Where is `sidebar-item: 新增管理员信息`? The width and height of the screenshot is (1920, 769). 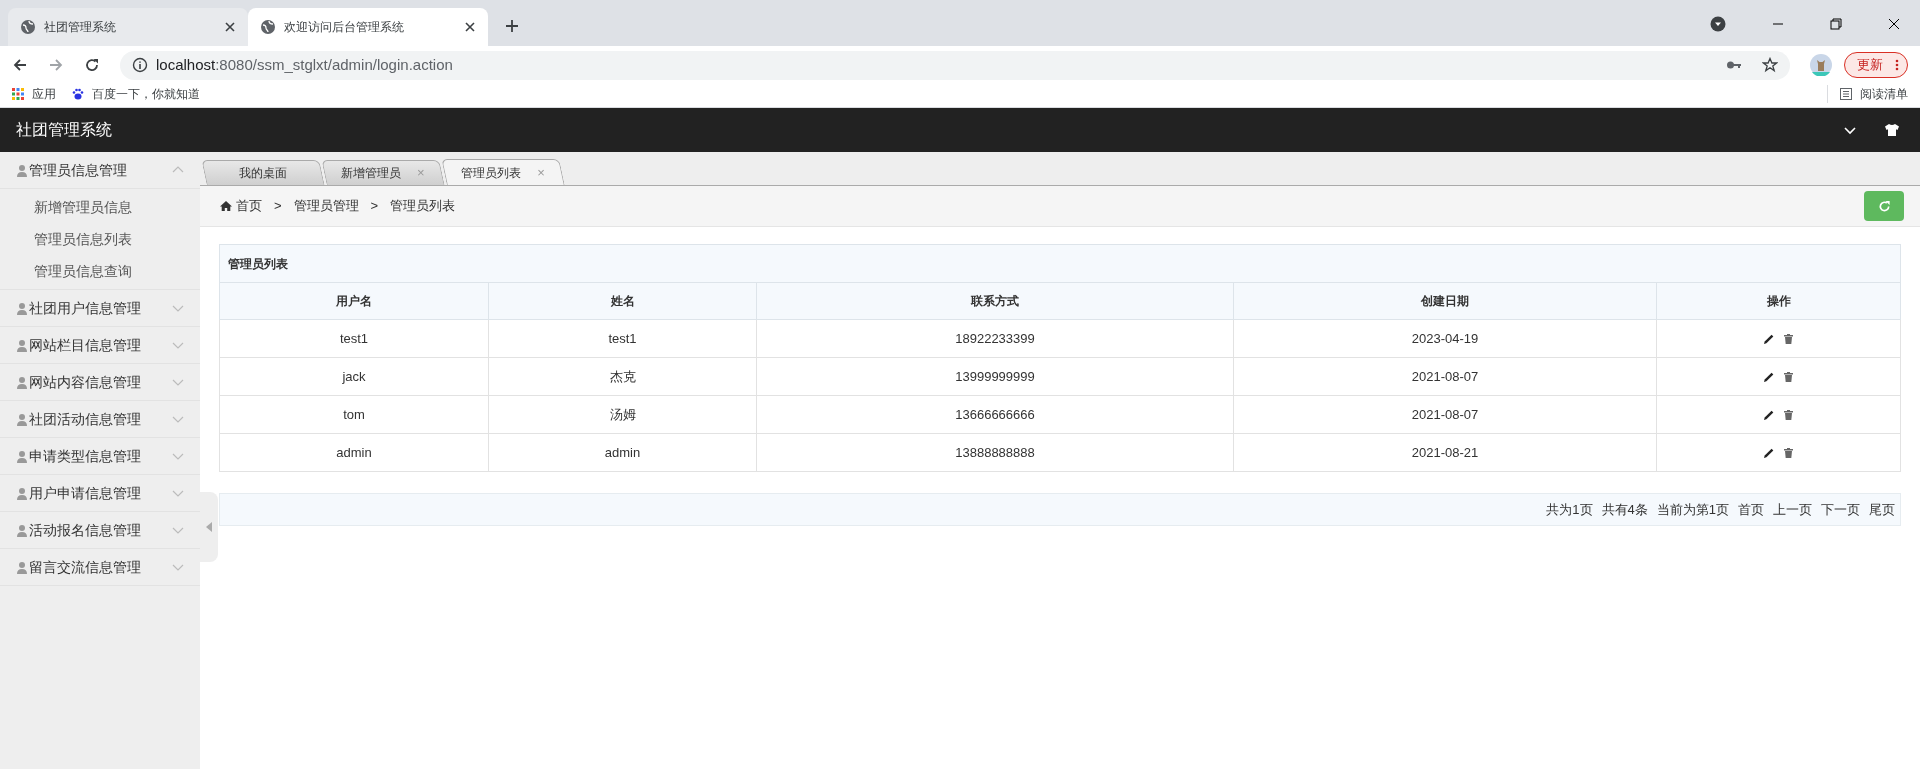
sidebar-item: 新增管理员信息 is located at coordinates (100, 207).